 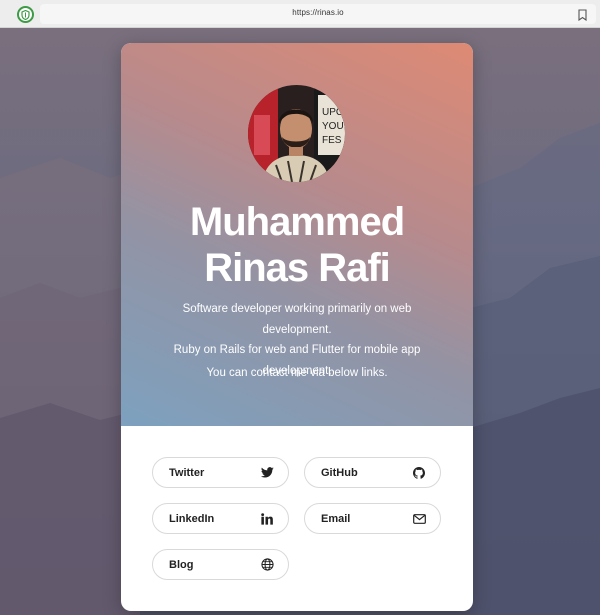 What do you see at coordinates (187, 472) in the screenshot?
I see `twitter-link-label: Twitter` at bounding box center [187, 472].